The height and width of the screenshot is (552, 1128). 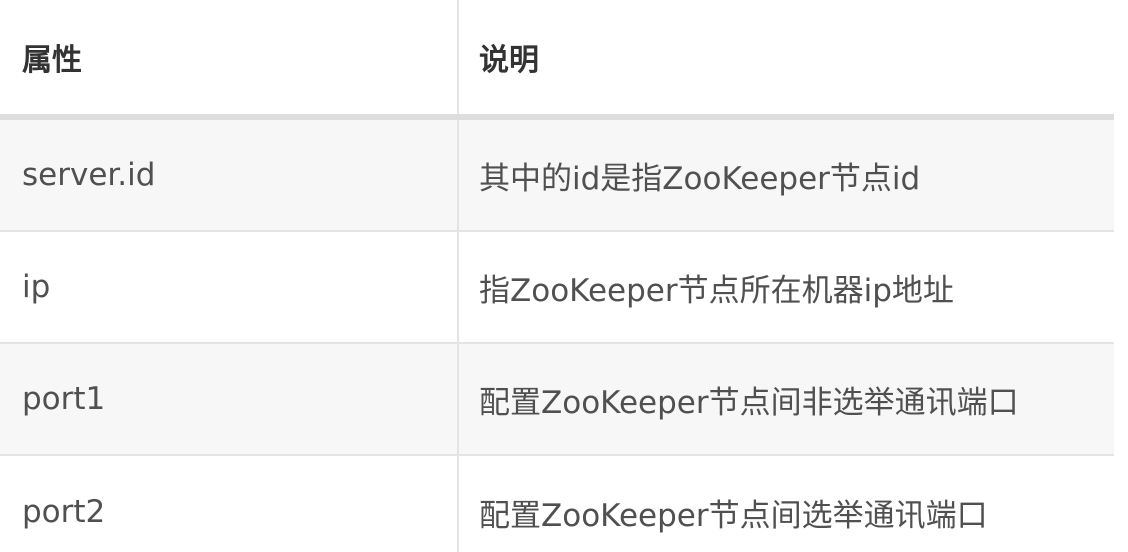 What do you see at coordinates (785, 286) in the screenshot?
I see `description-cell: 指ZooKeeper节点所在机器ip地址` at bounding box center [785, 286].